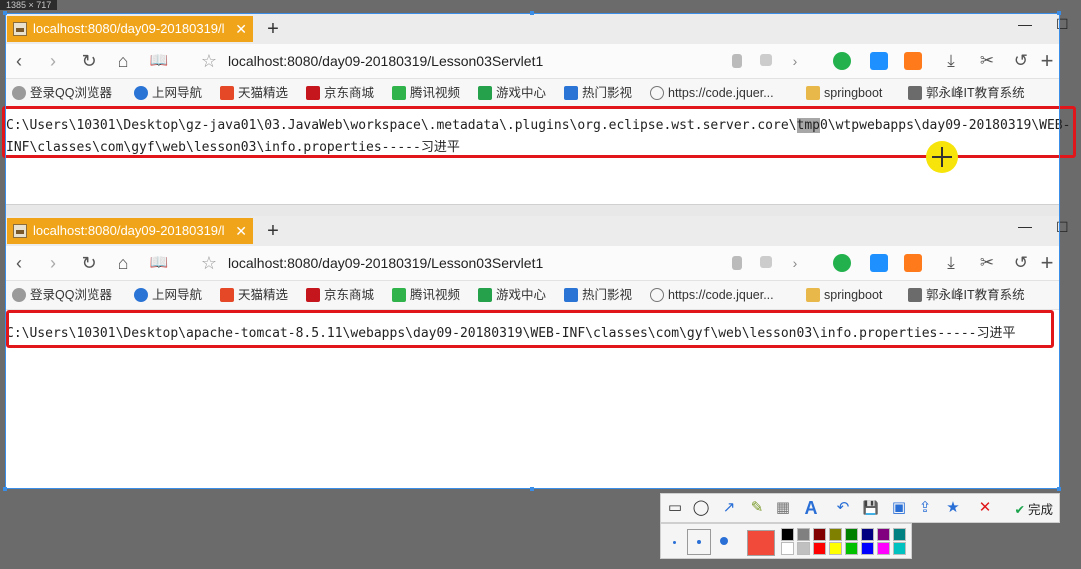 The height and width of the screenshot is (569, 1081). I want to click on size-medium-selected, so click(699, 542).